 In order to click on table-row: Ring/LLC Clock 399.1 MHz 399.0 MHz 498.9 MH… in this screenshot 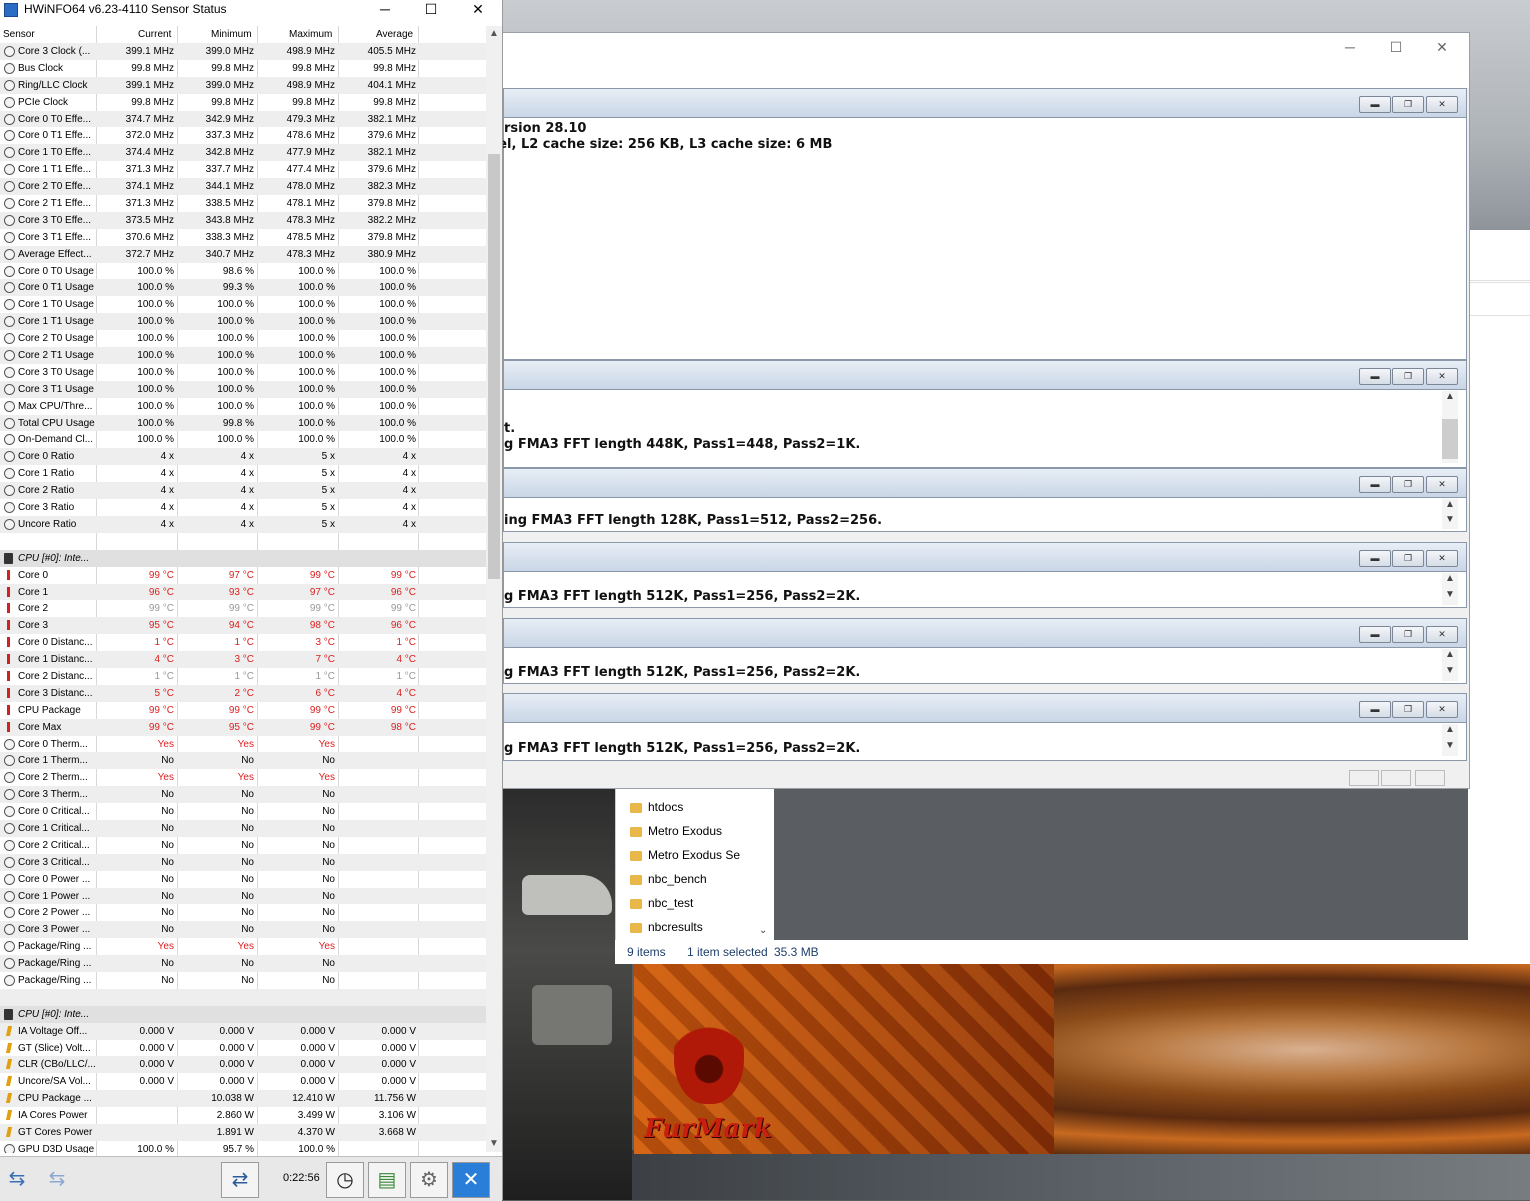, I will do `click(243, 85)`.